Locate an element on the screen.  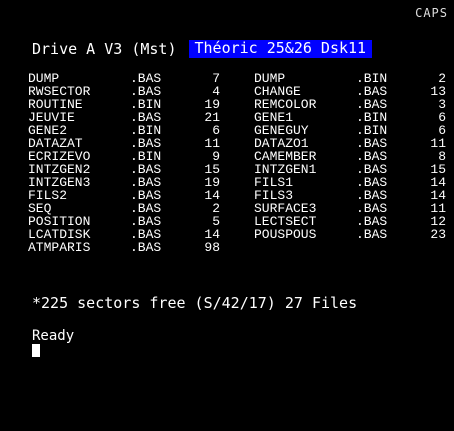
sectors-free-status: *225 sectors free (S/42/17) 27 Files is located at coordinates (195, 303).